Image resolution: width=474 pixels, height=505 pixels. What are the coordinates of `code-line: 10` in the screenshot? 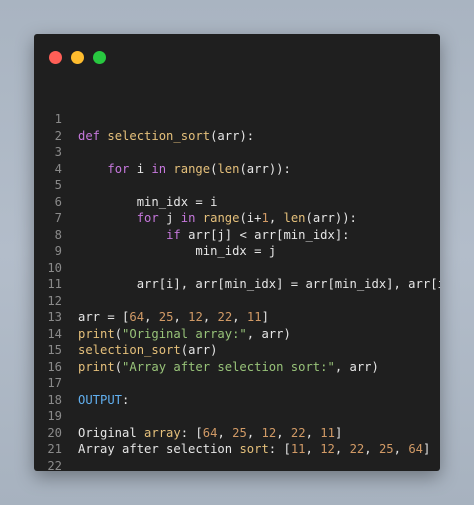 It's located at (237, 268).